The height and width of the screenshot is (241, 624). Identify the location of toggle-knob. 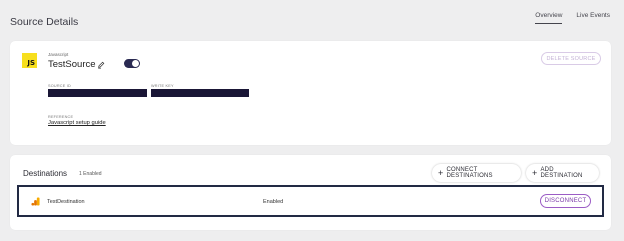
(135, 63).